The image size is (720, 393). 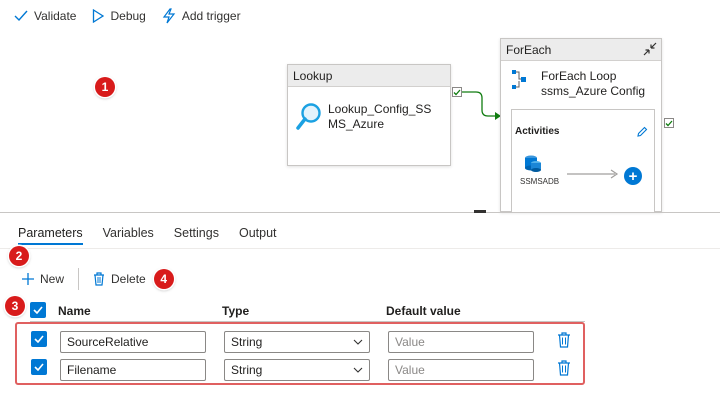 I want to click on foreach-activity-name: ForEach Loop ssms_Azure Config, so click(x=593, y=83).